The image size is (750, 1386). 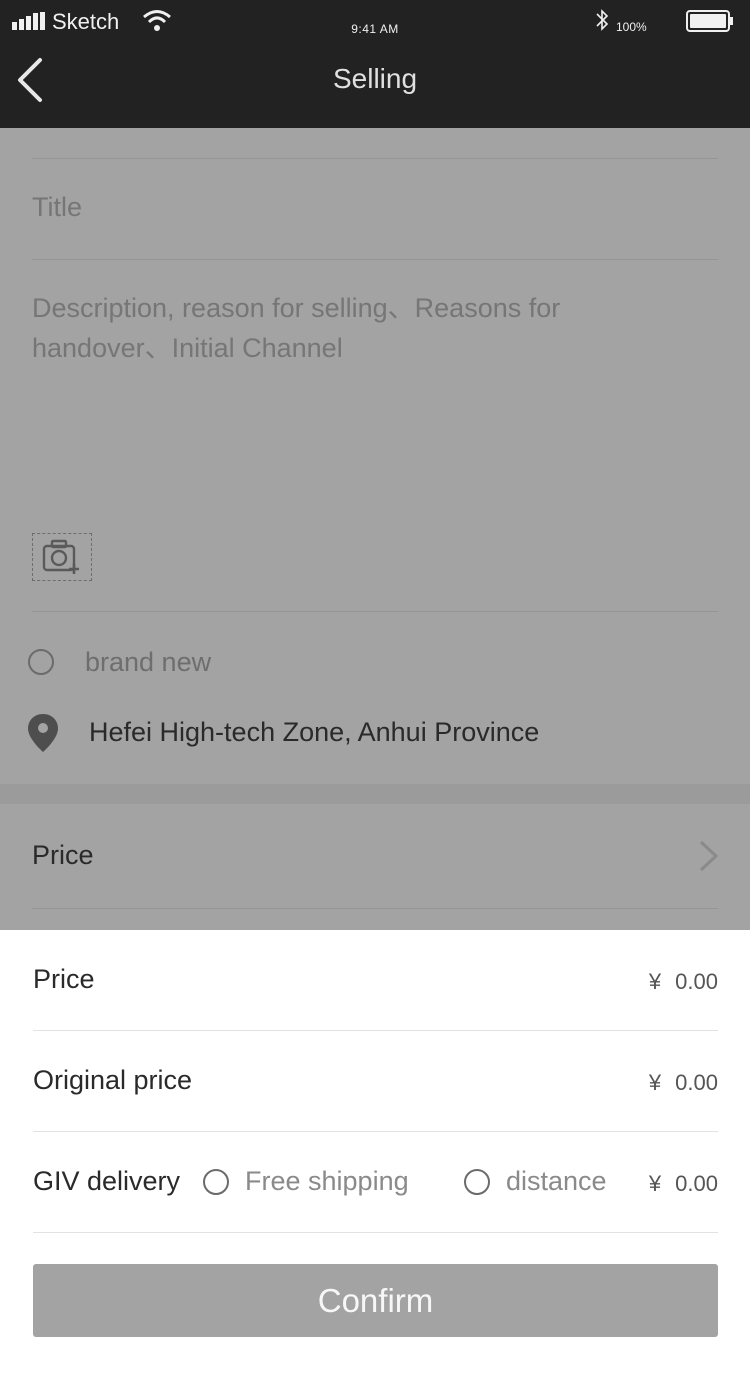 I want to click on camera-plus-icon, so click(x=60, y=556).